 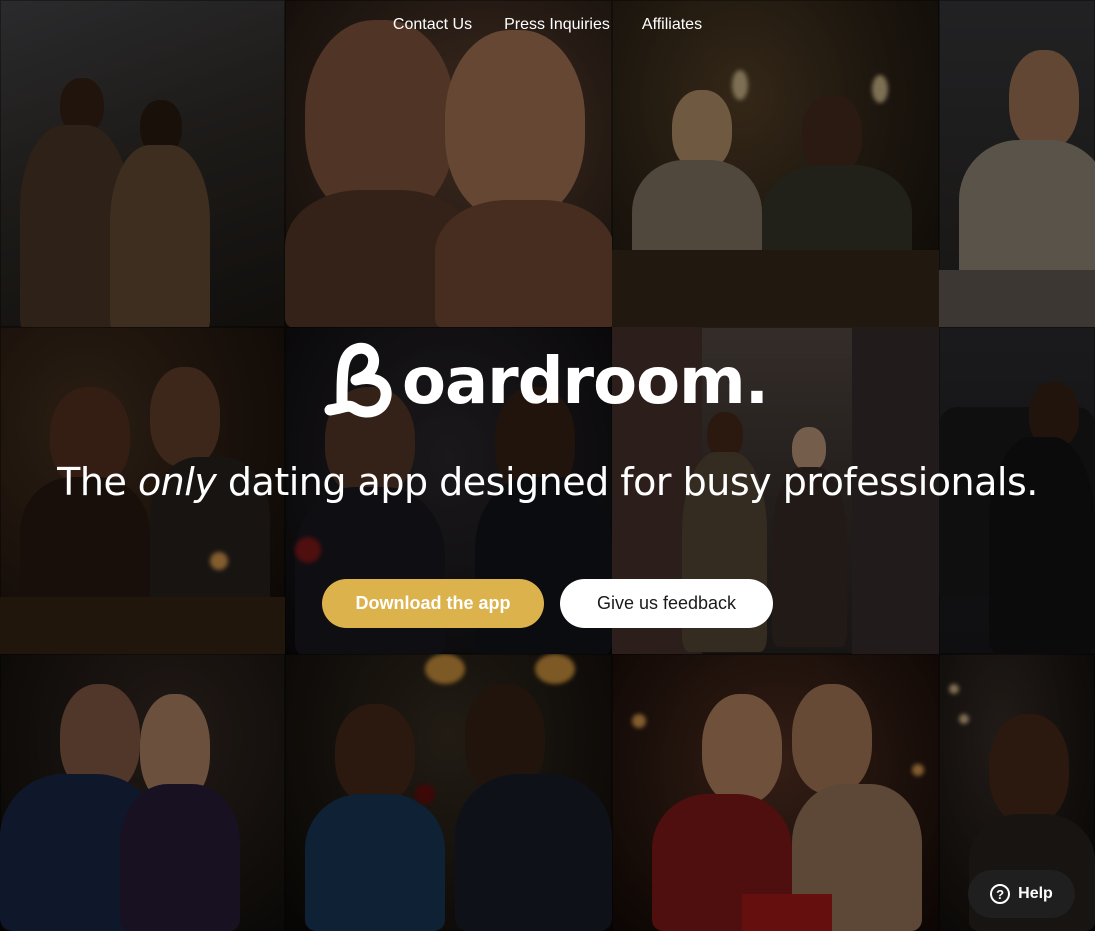 I want to click on couple-bridge-photo, so click(x=142, y=163).